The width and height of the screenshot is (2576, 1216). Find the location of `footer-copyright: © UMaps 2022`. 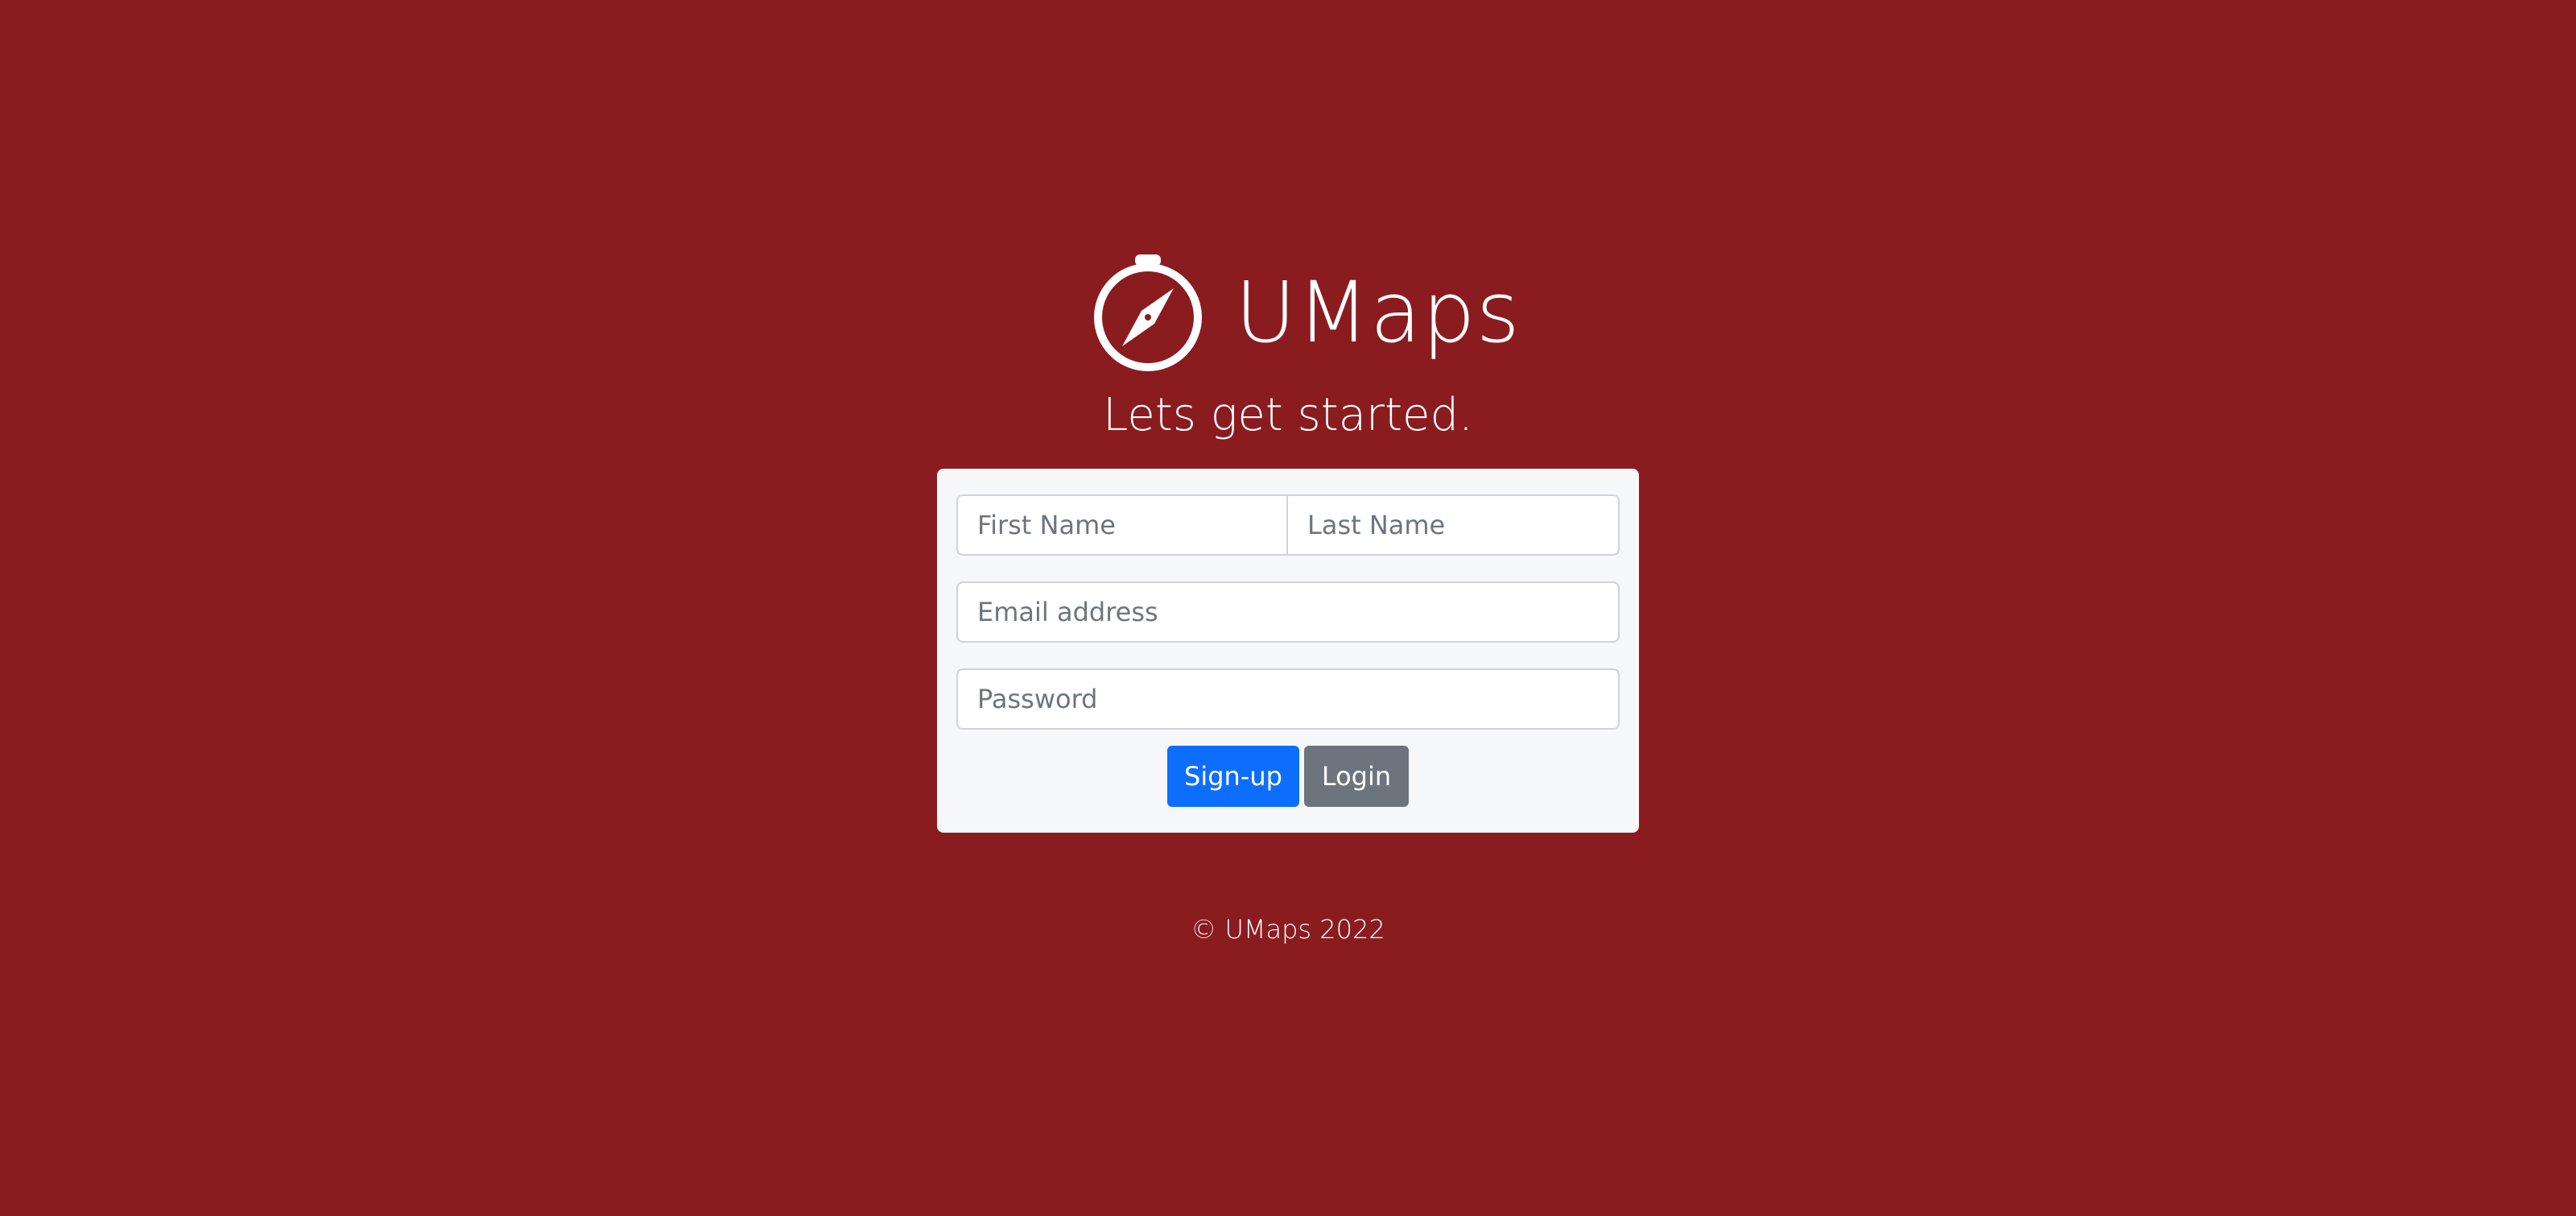

footer-copyright: © UMaps 2022 is located at coordinates (1288, 930).